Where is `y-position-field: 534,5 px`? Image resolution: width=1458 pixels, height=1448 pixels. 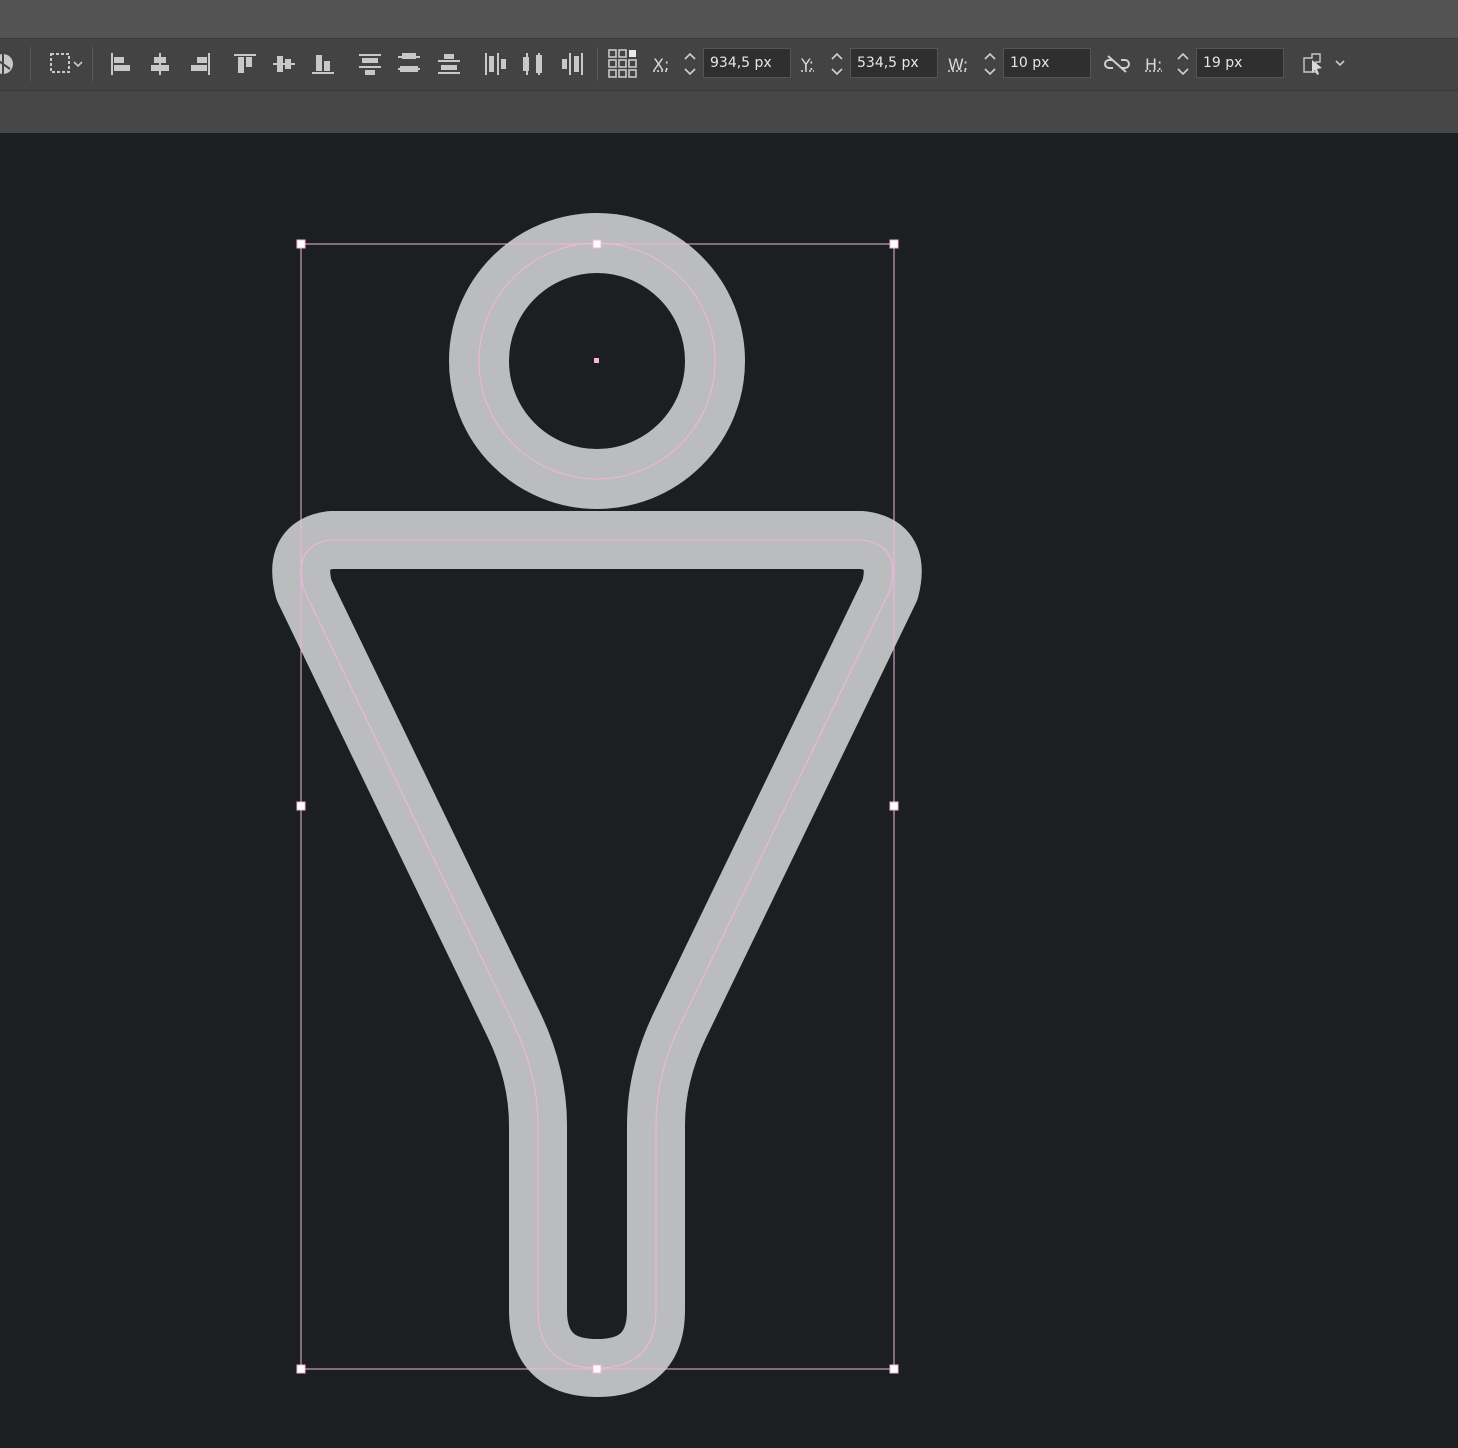 y-position-field: 534,5 px is located at coordinates (894, 63).